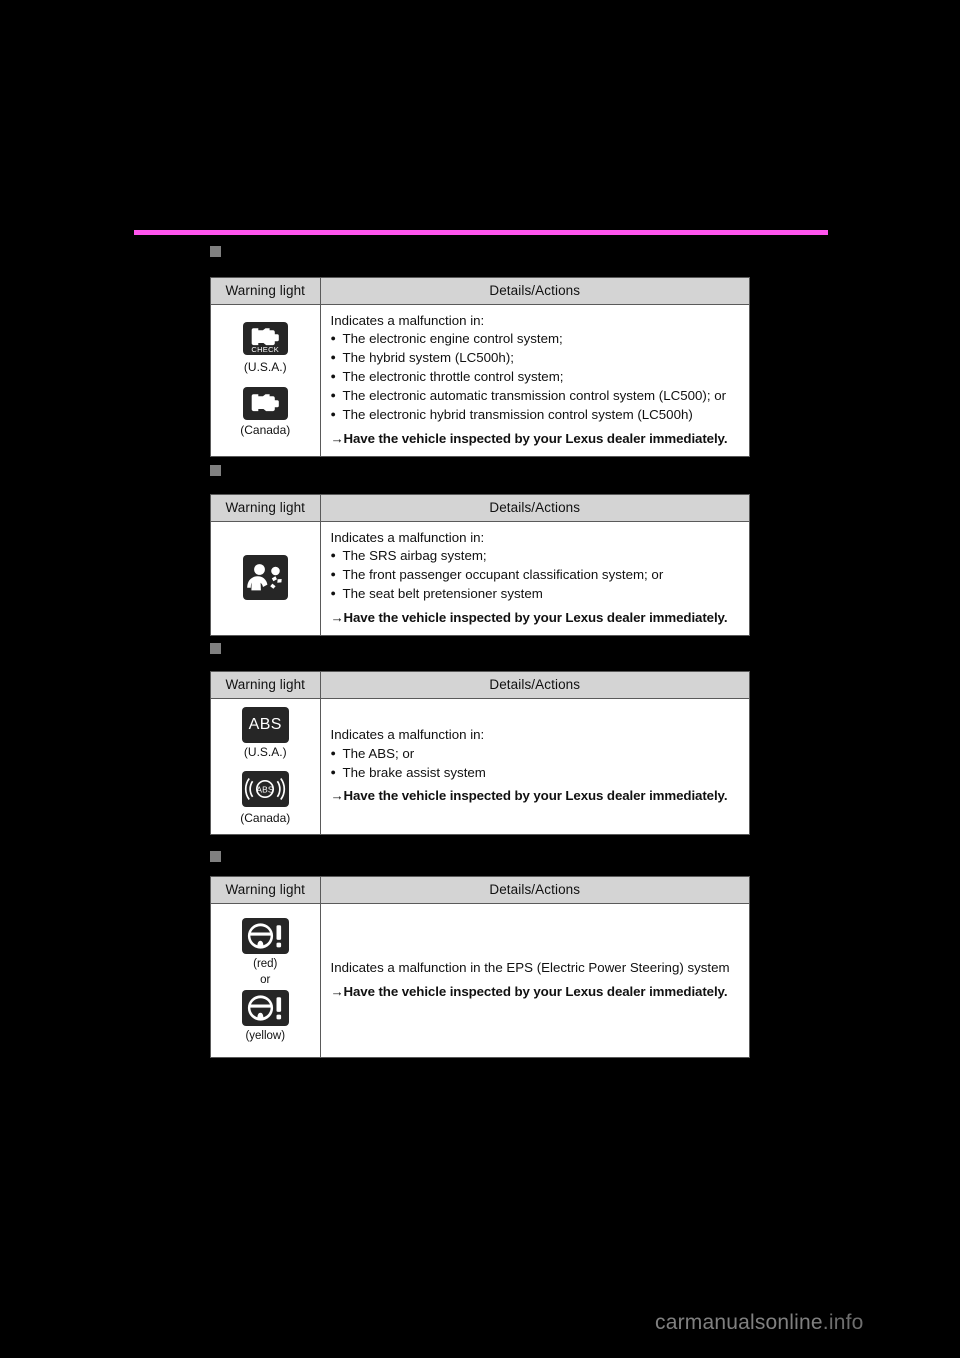  Describe the element at coordinates (215, 470) in the screenshot. I see `section-marker-srs-airbag` at that location.